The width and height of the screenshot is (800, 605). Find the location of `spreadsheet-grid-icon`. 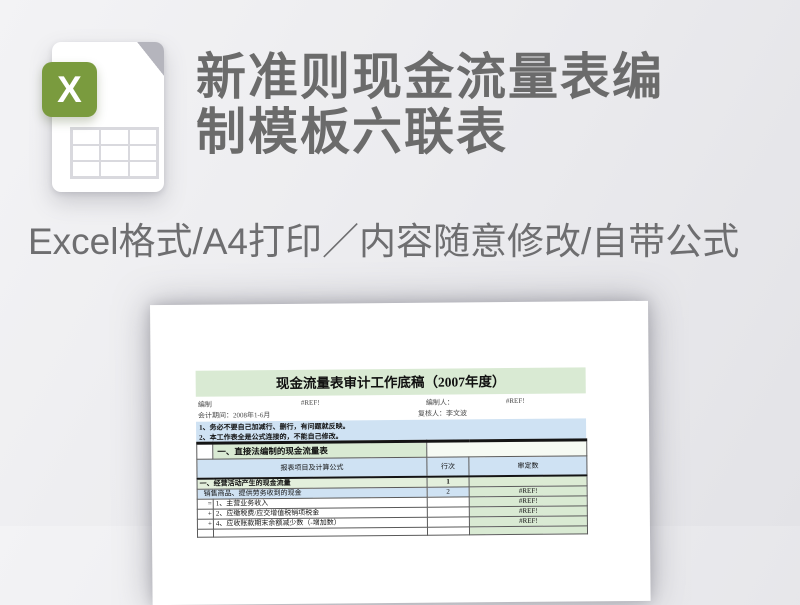

spreadsheet-grid-icon is located at coordinates (114, 153).